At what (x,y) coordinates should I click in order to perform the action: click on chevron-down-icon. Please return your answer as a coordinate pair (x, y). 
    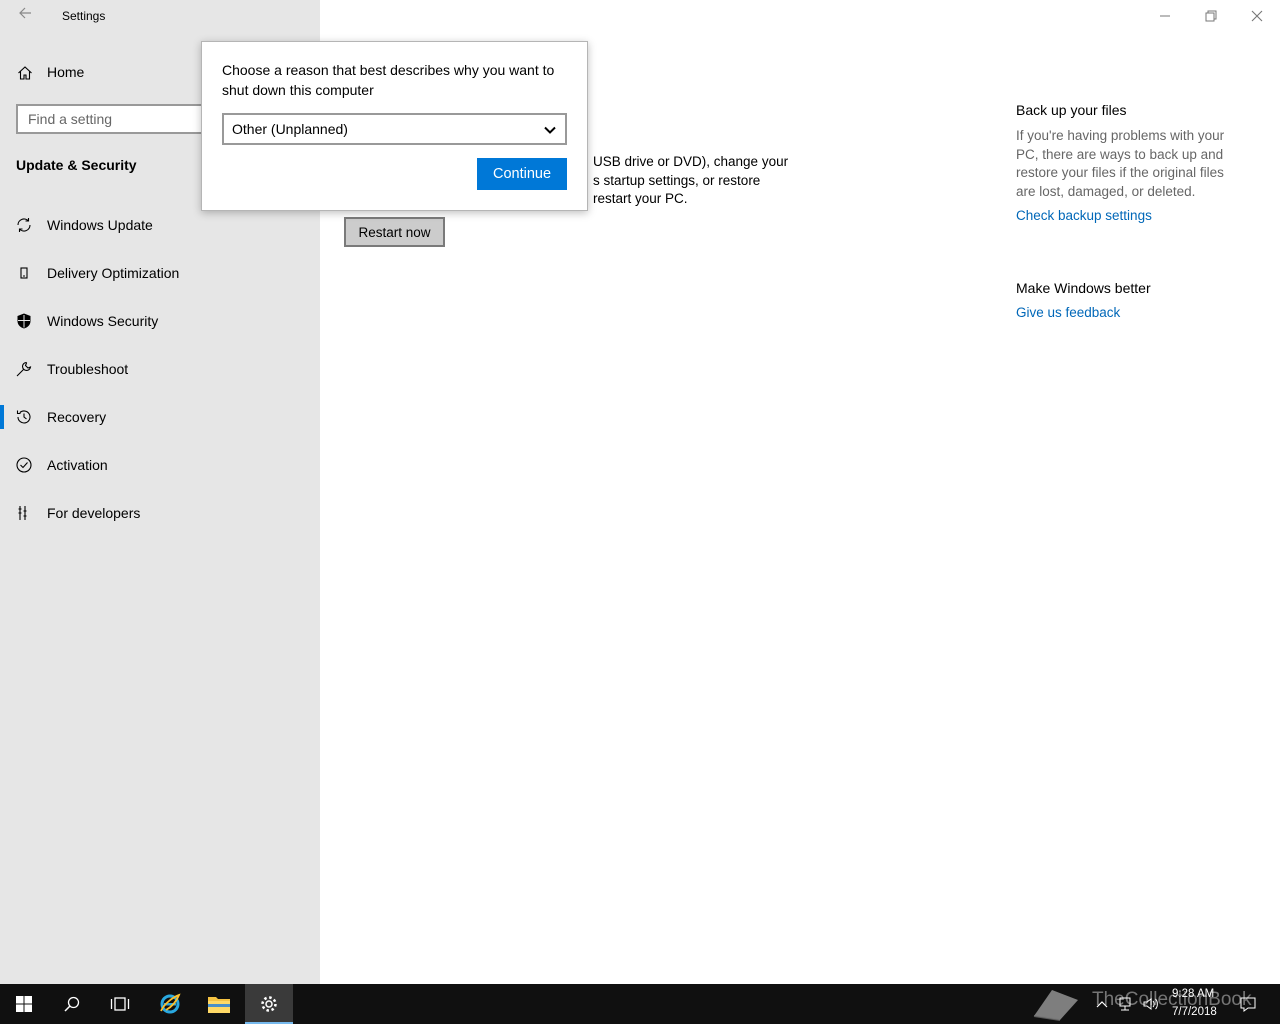
    Looking at the image, I should click on (550, 130).